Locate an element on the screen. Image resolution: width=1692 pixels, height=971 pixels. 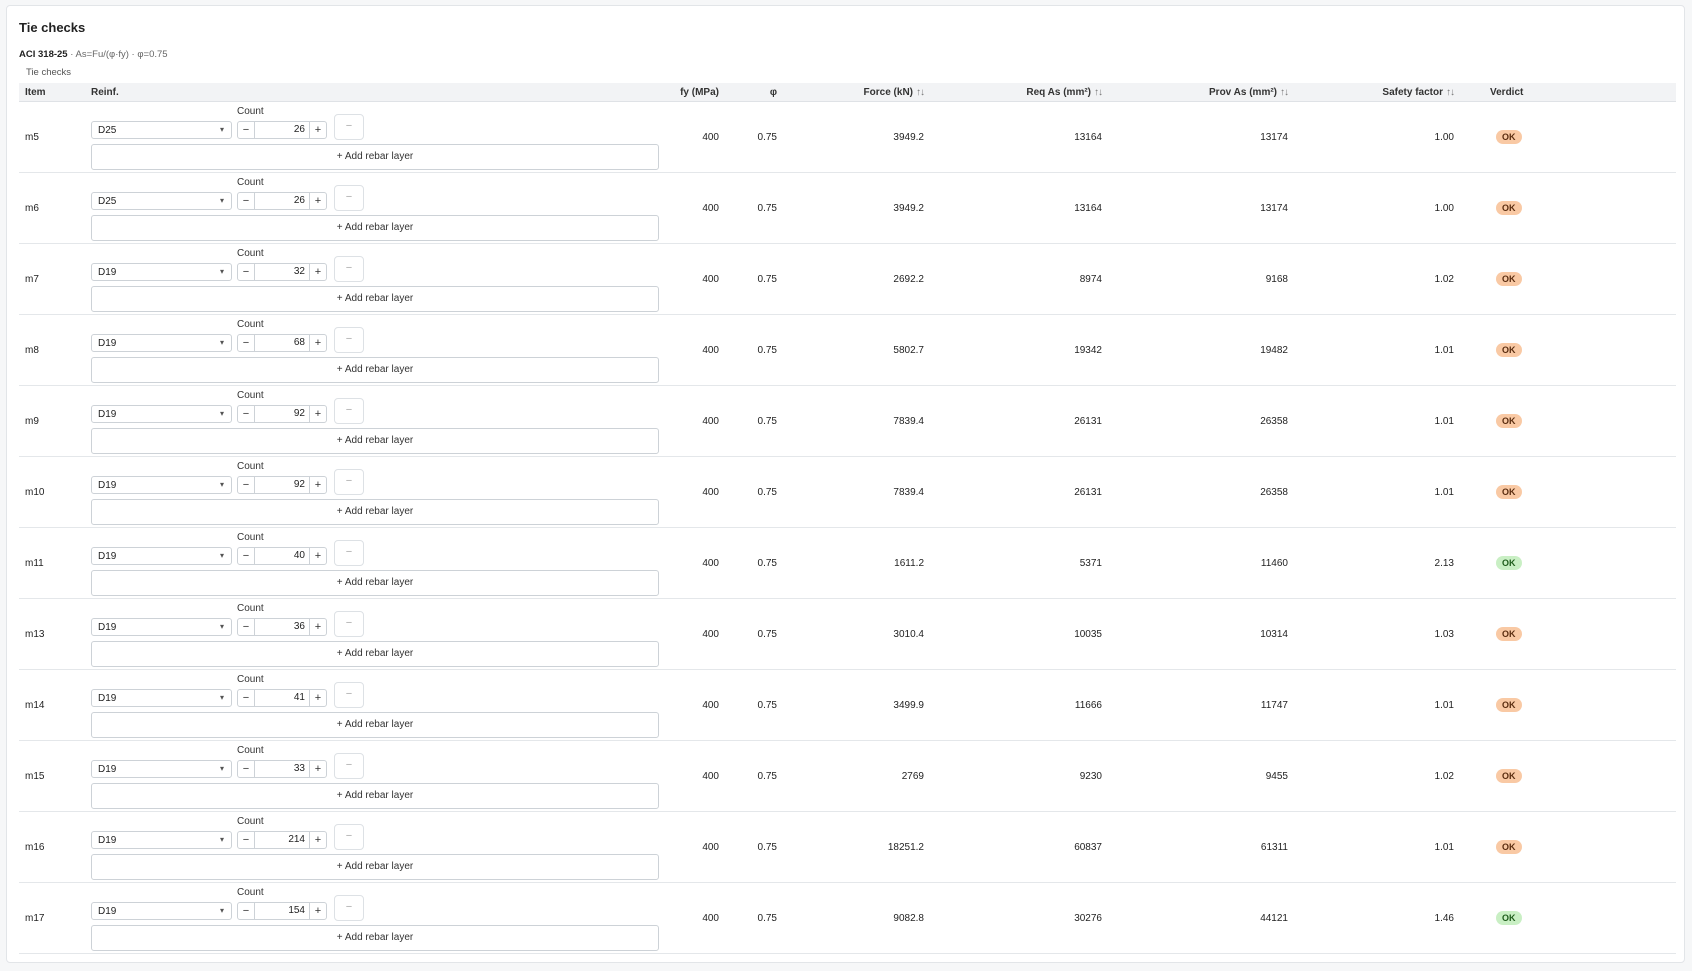
header-req-as: Req As (mm²) ↑↓ is located at coordinates (1019, 92).